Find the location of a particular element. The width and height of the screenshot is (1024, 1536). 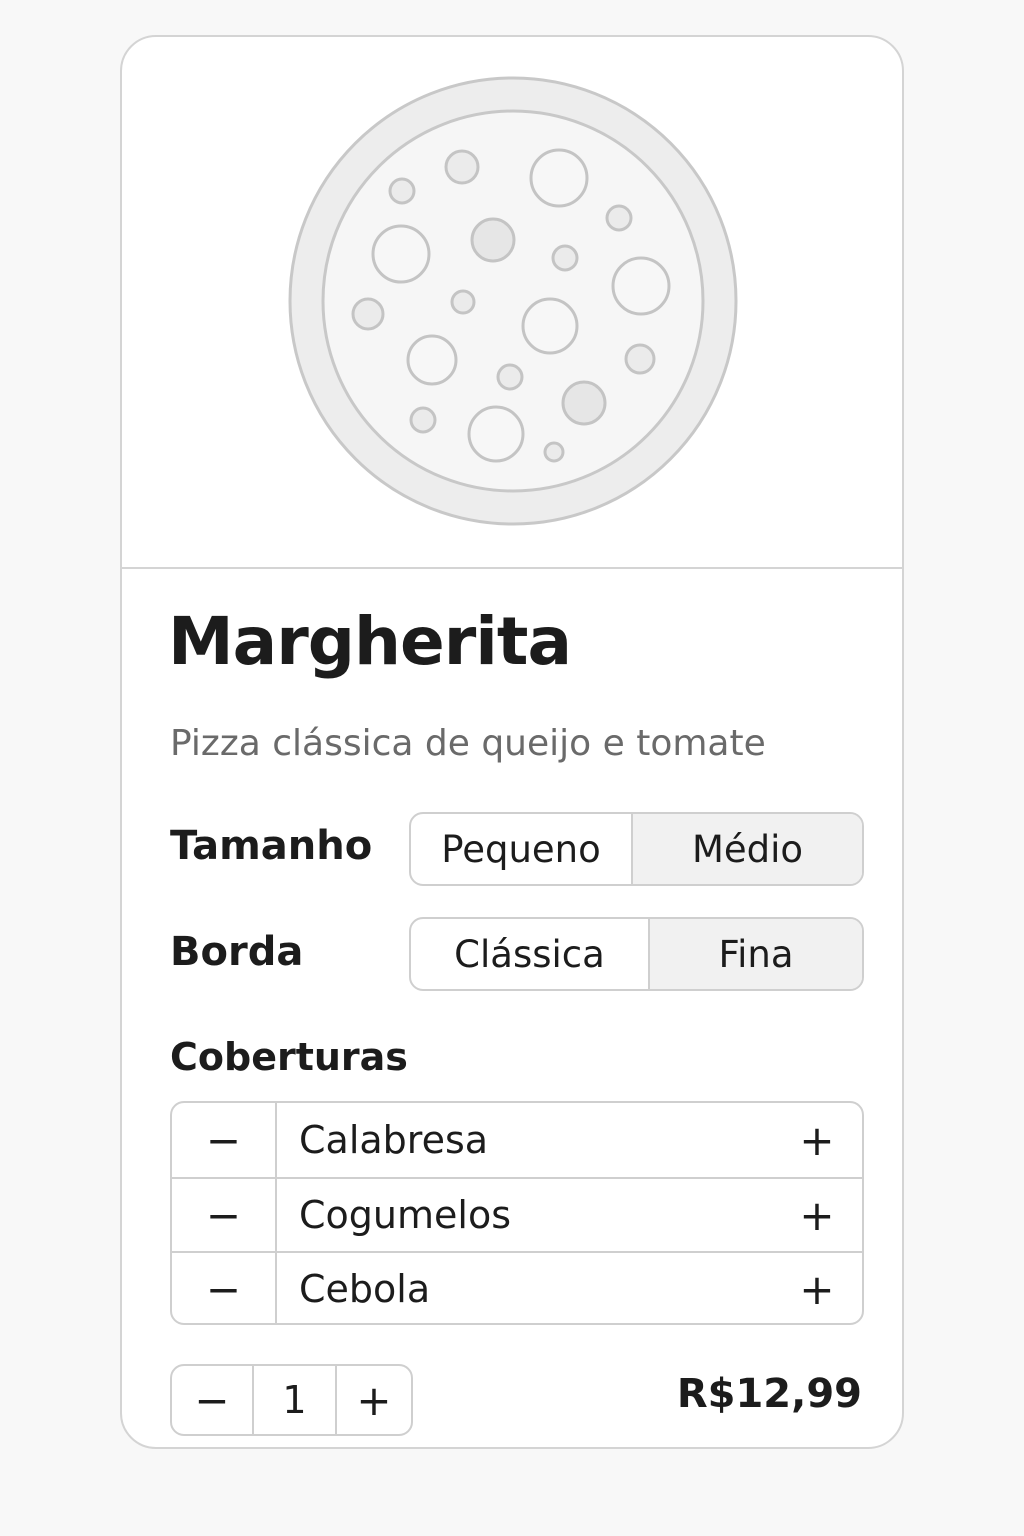

topping-name: Cogumelos is located at coordinates (405, 1215).